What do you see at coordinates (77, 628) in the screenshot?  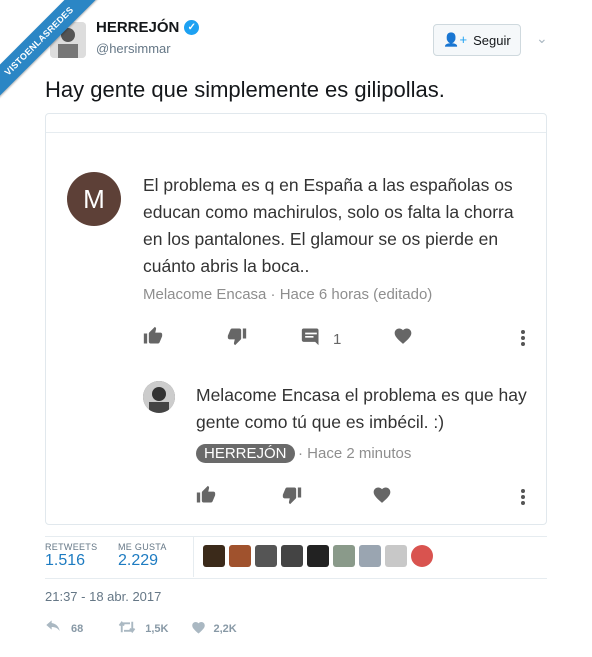 I see `reply-count: 68` at bounding box center [77, 628].